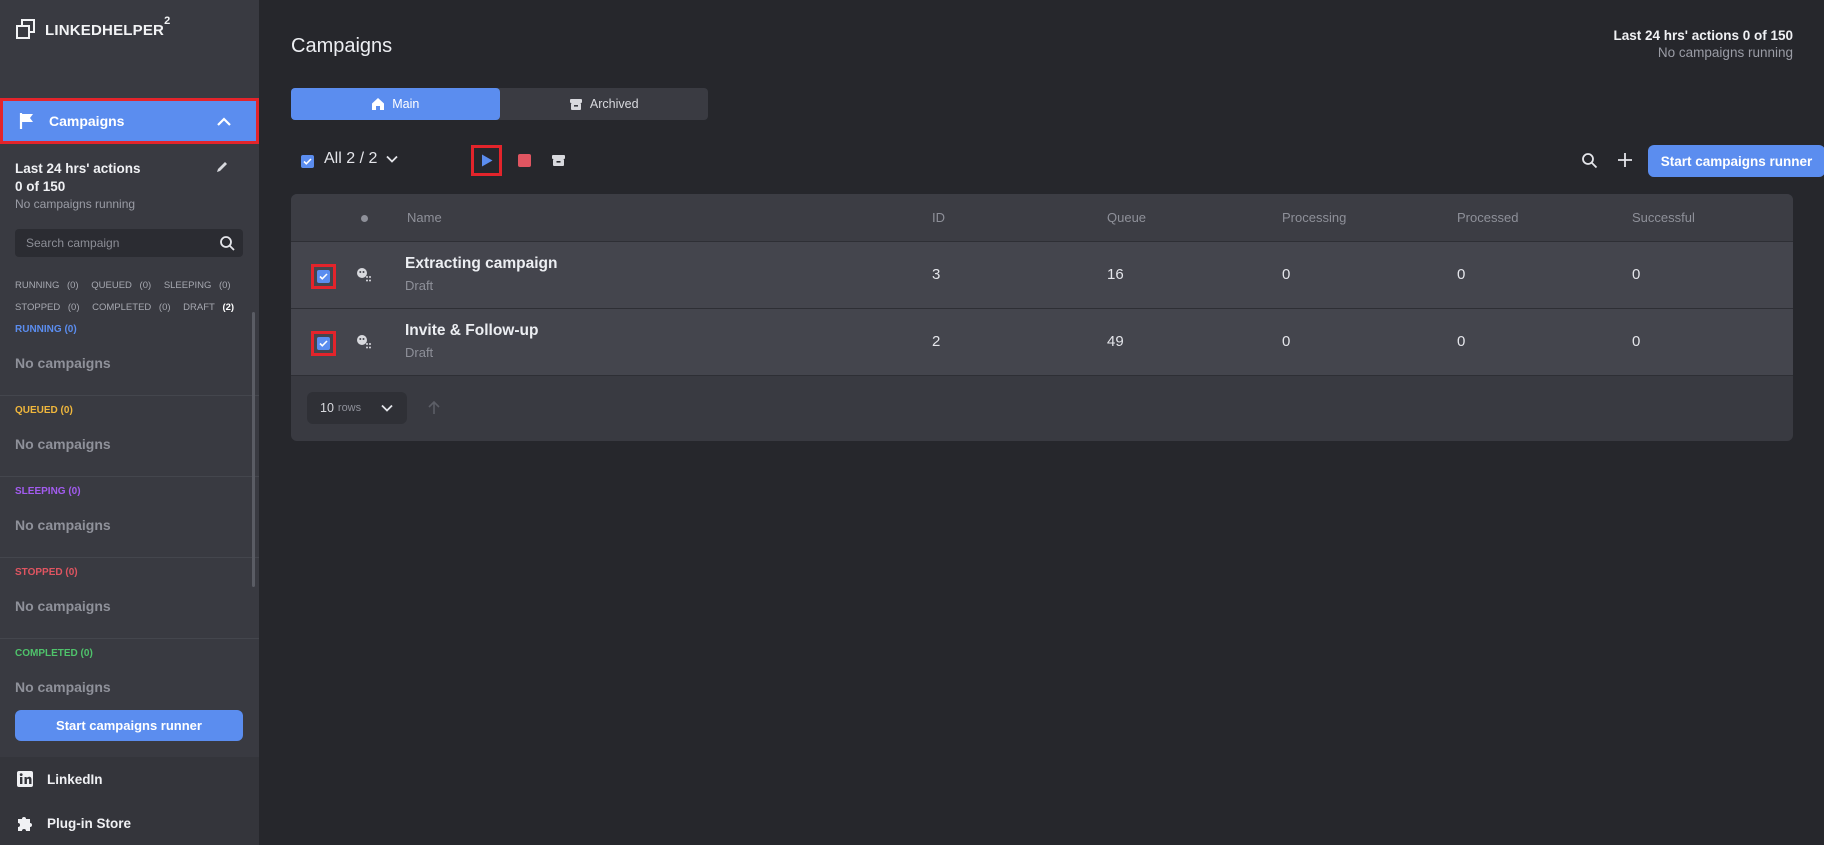  Describe the element at coordinates (129, 725) in the screenshot. I see `sidebar-start-runner-button: Start campaigns runner` at that location.